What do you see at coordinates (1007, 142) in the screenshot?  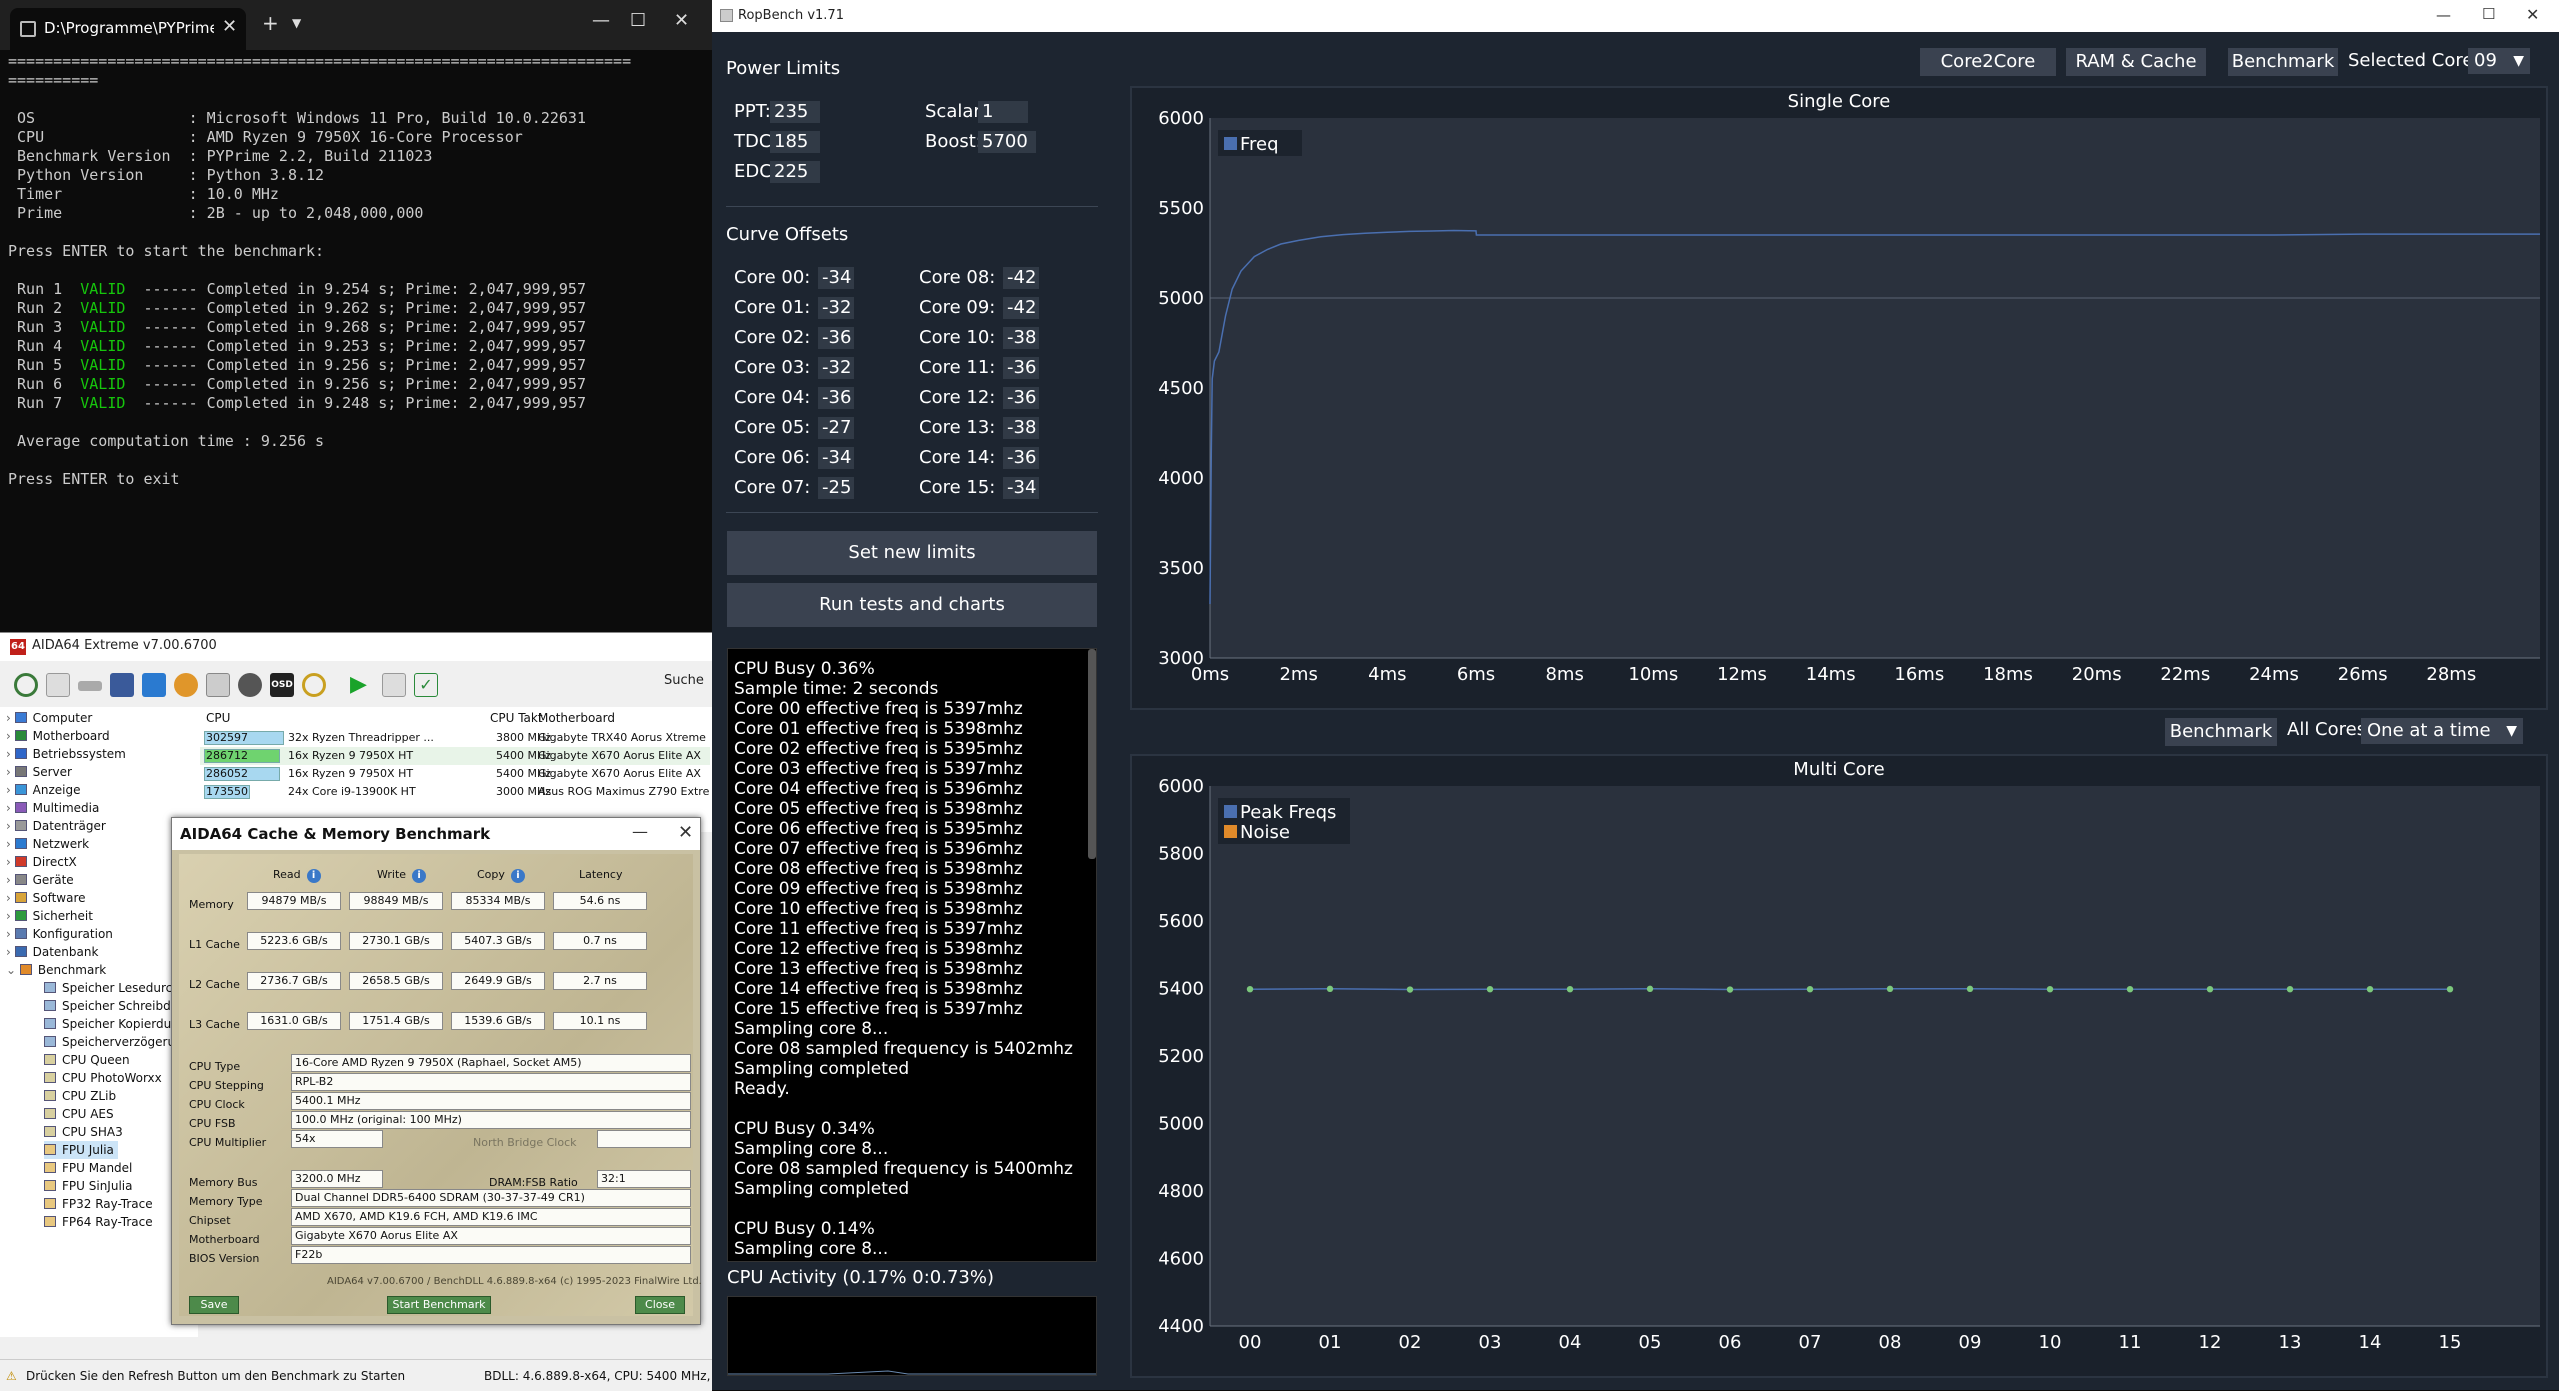 I see `boost-input: 5700` at bounding box center [1007, 142].